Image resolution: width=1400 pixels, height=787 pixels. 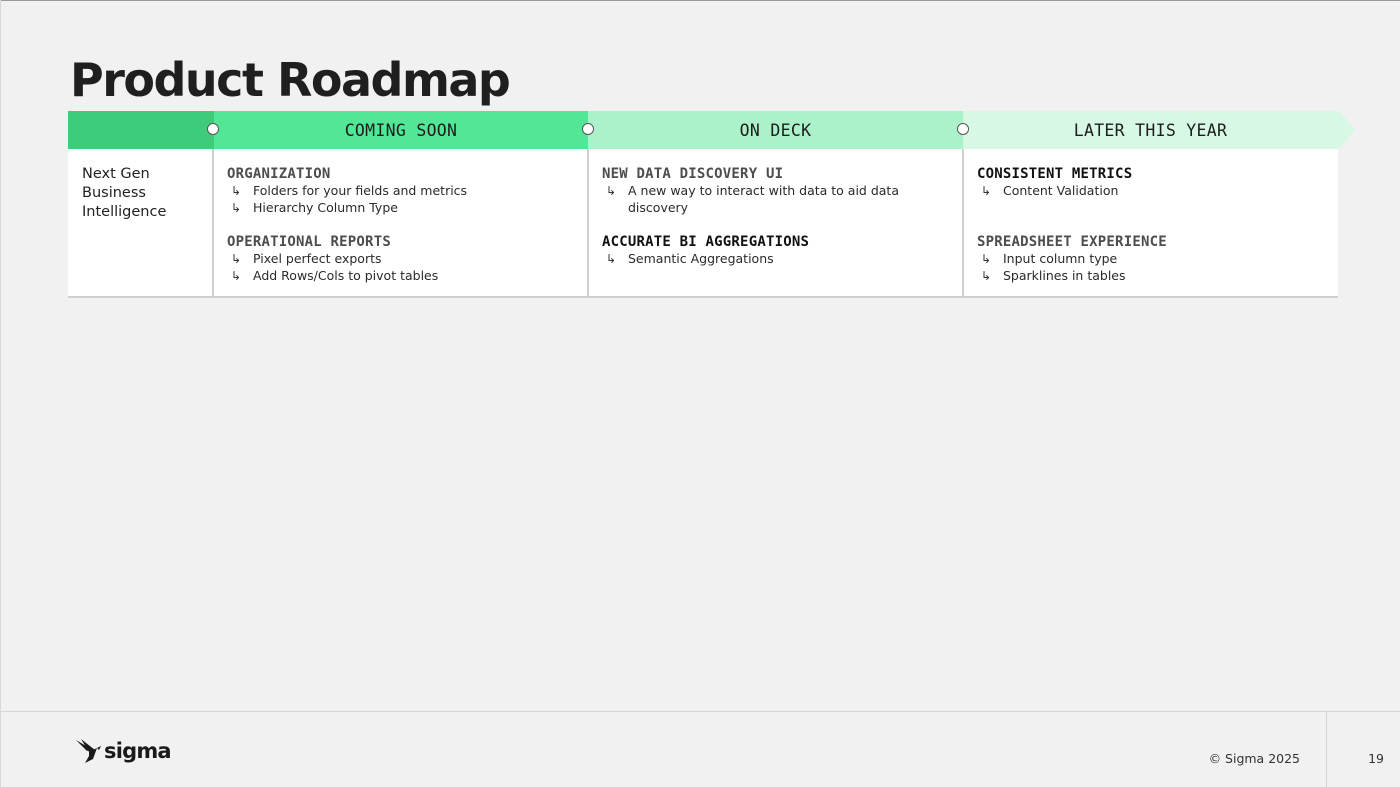 I want to click on page-title: Product Roadmap, so click(x=290, y=80).